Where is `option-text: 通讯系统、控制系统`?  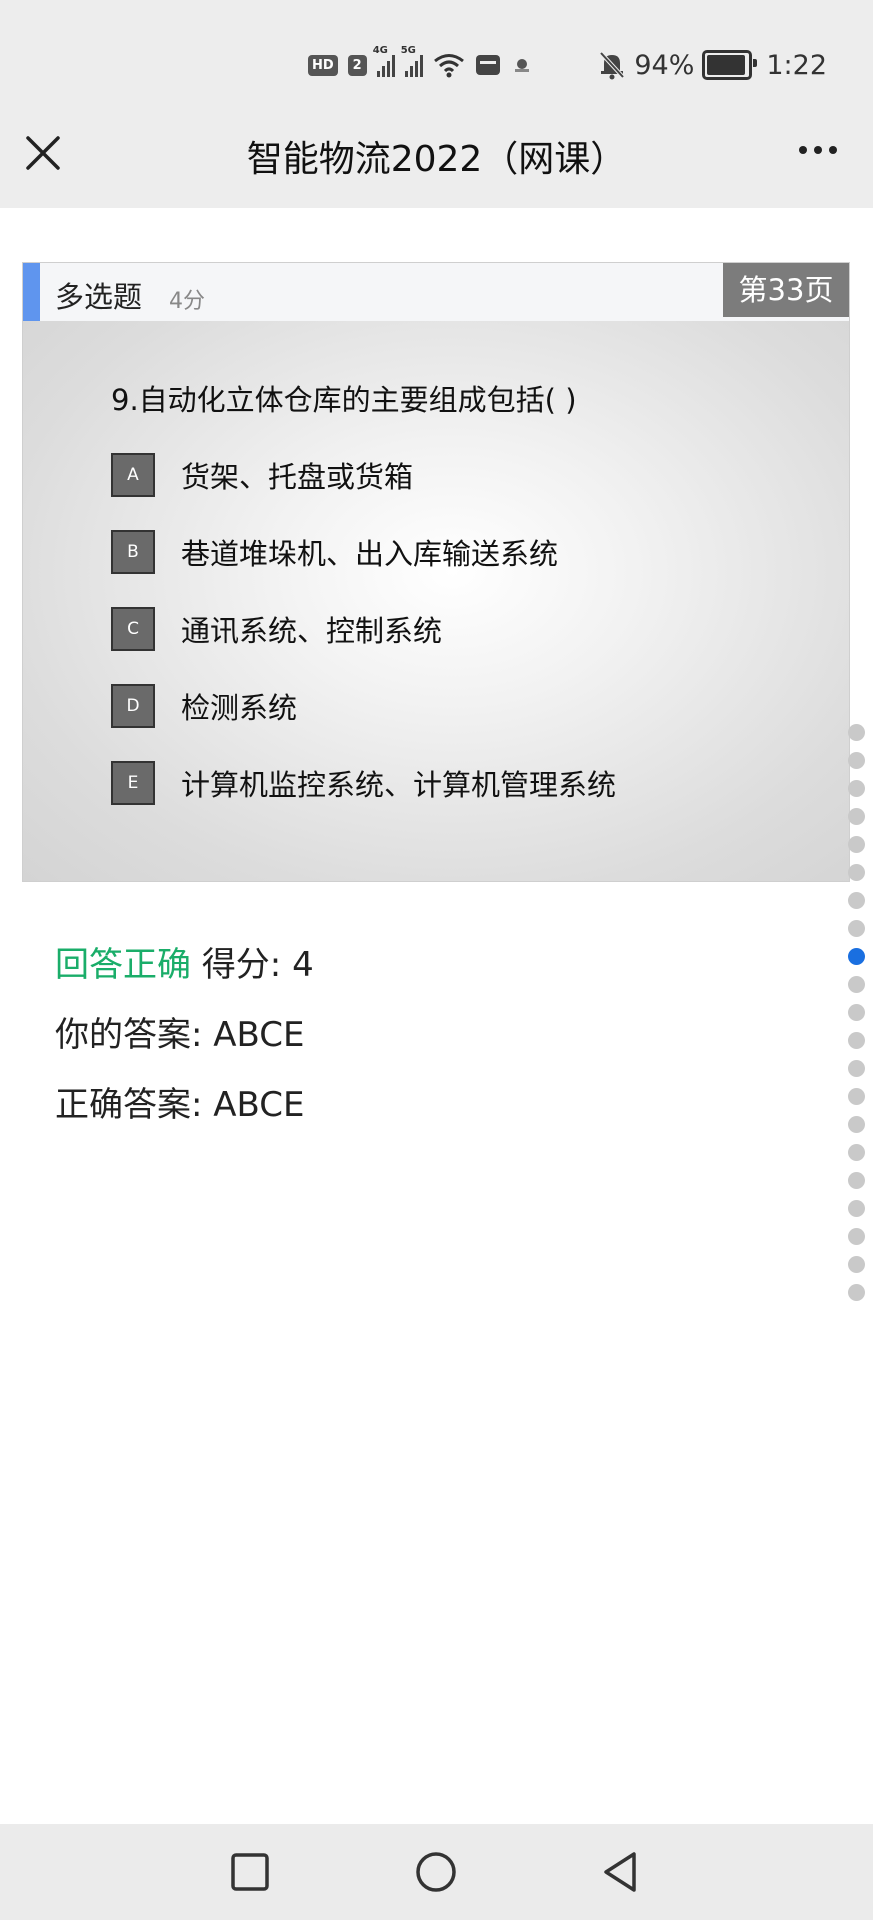
option-text: 通讯系统、控制系统 is located at coordinates (312, 631).